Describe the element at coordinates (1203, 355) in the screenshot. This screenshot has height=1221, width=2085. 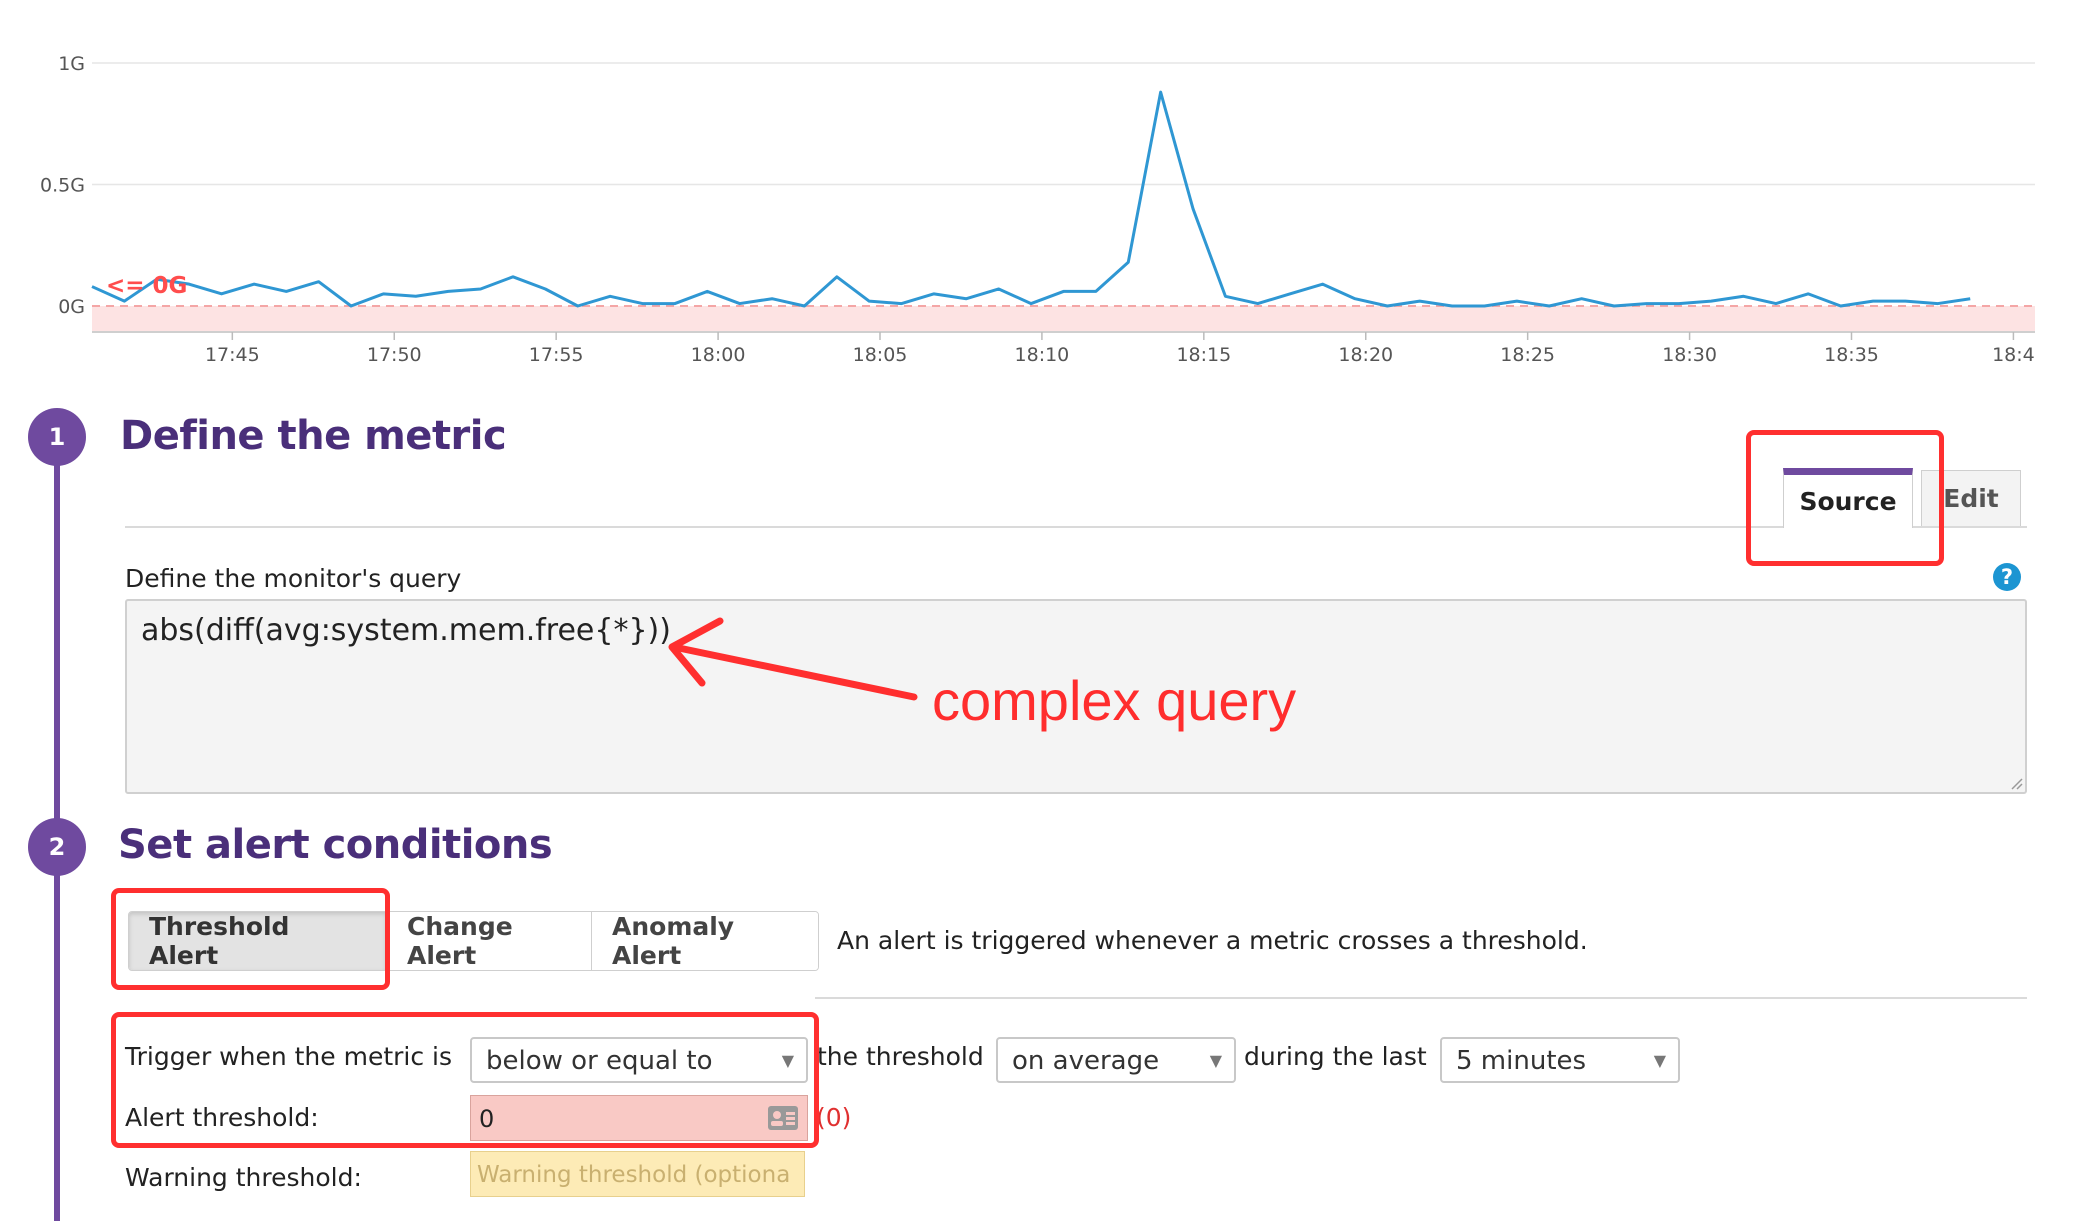
I see `x-tick-label: 18:15` at that location.